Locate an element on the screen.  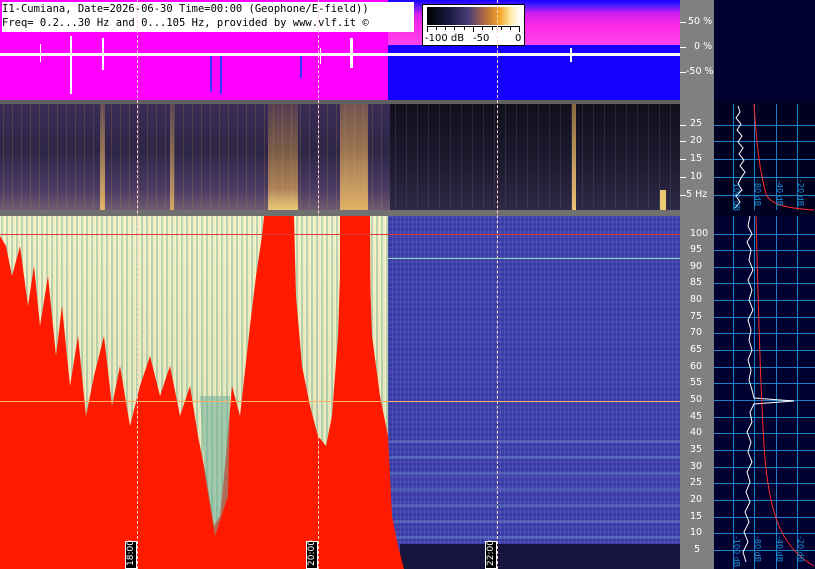
high-freq-axis-label: 50 is located at coordinates (696, 399).